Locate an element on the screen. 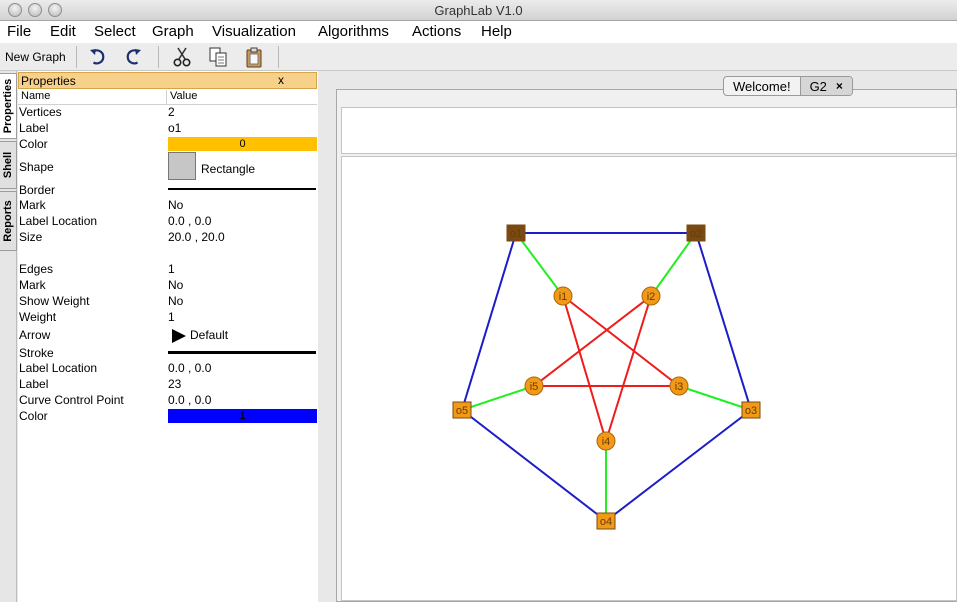 The width and height of the screenshot is (957, 602). shape-swatch is located at coordinates (182, 166).